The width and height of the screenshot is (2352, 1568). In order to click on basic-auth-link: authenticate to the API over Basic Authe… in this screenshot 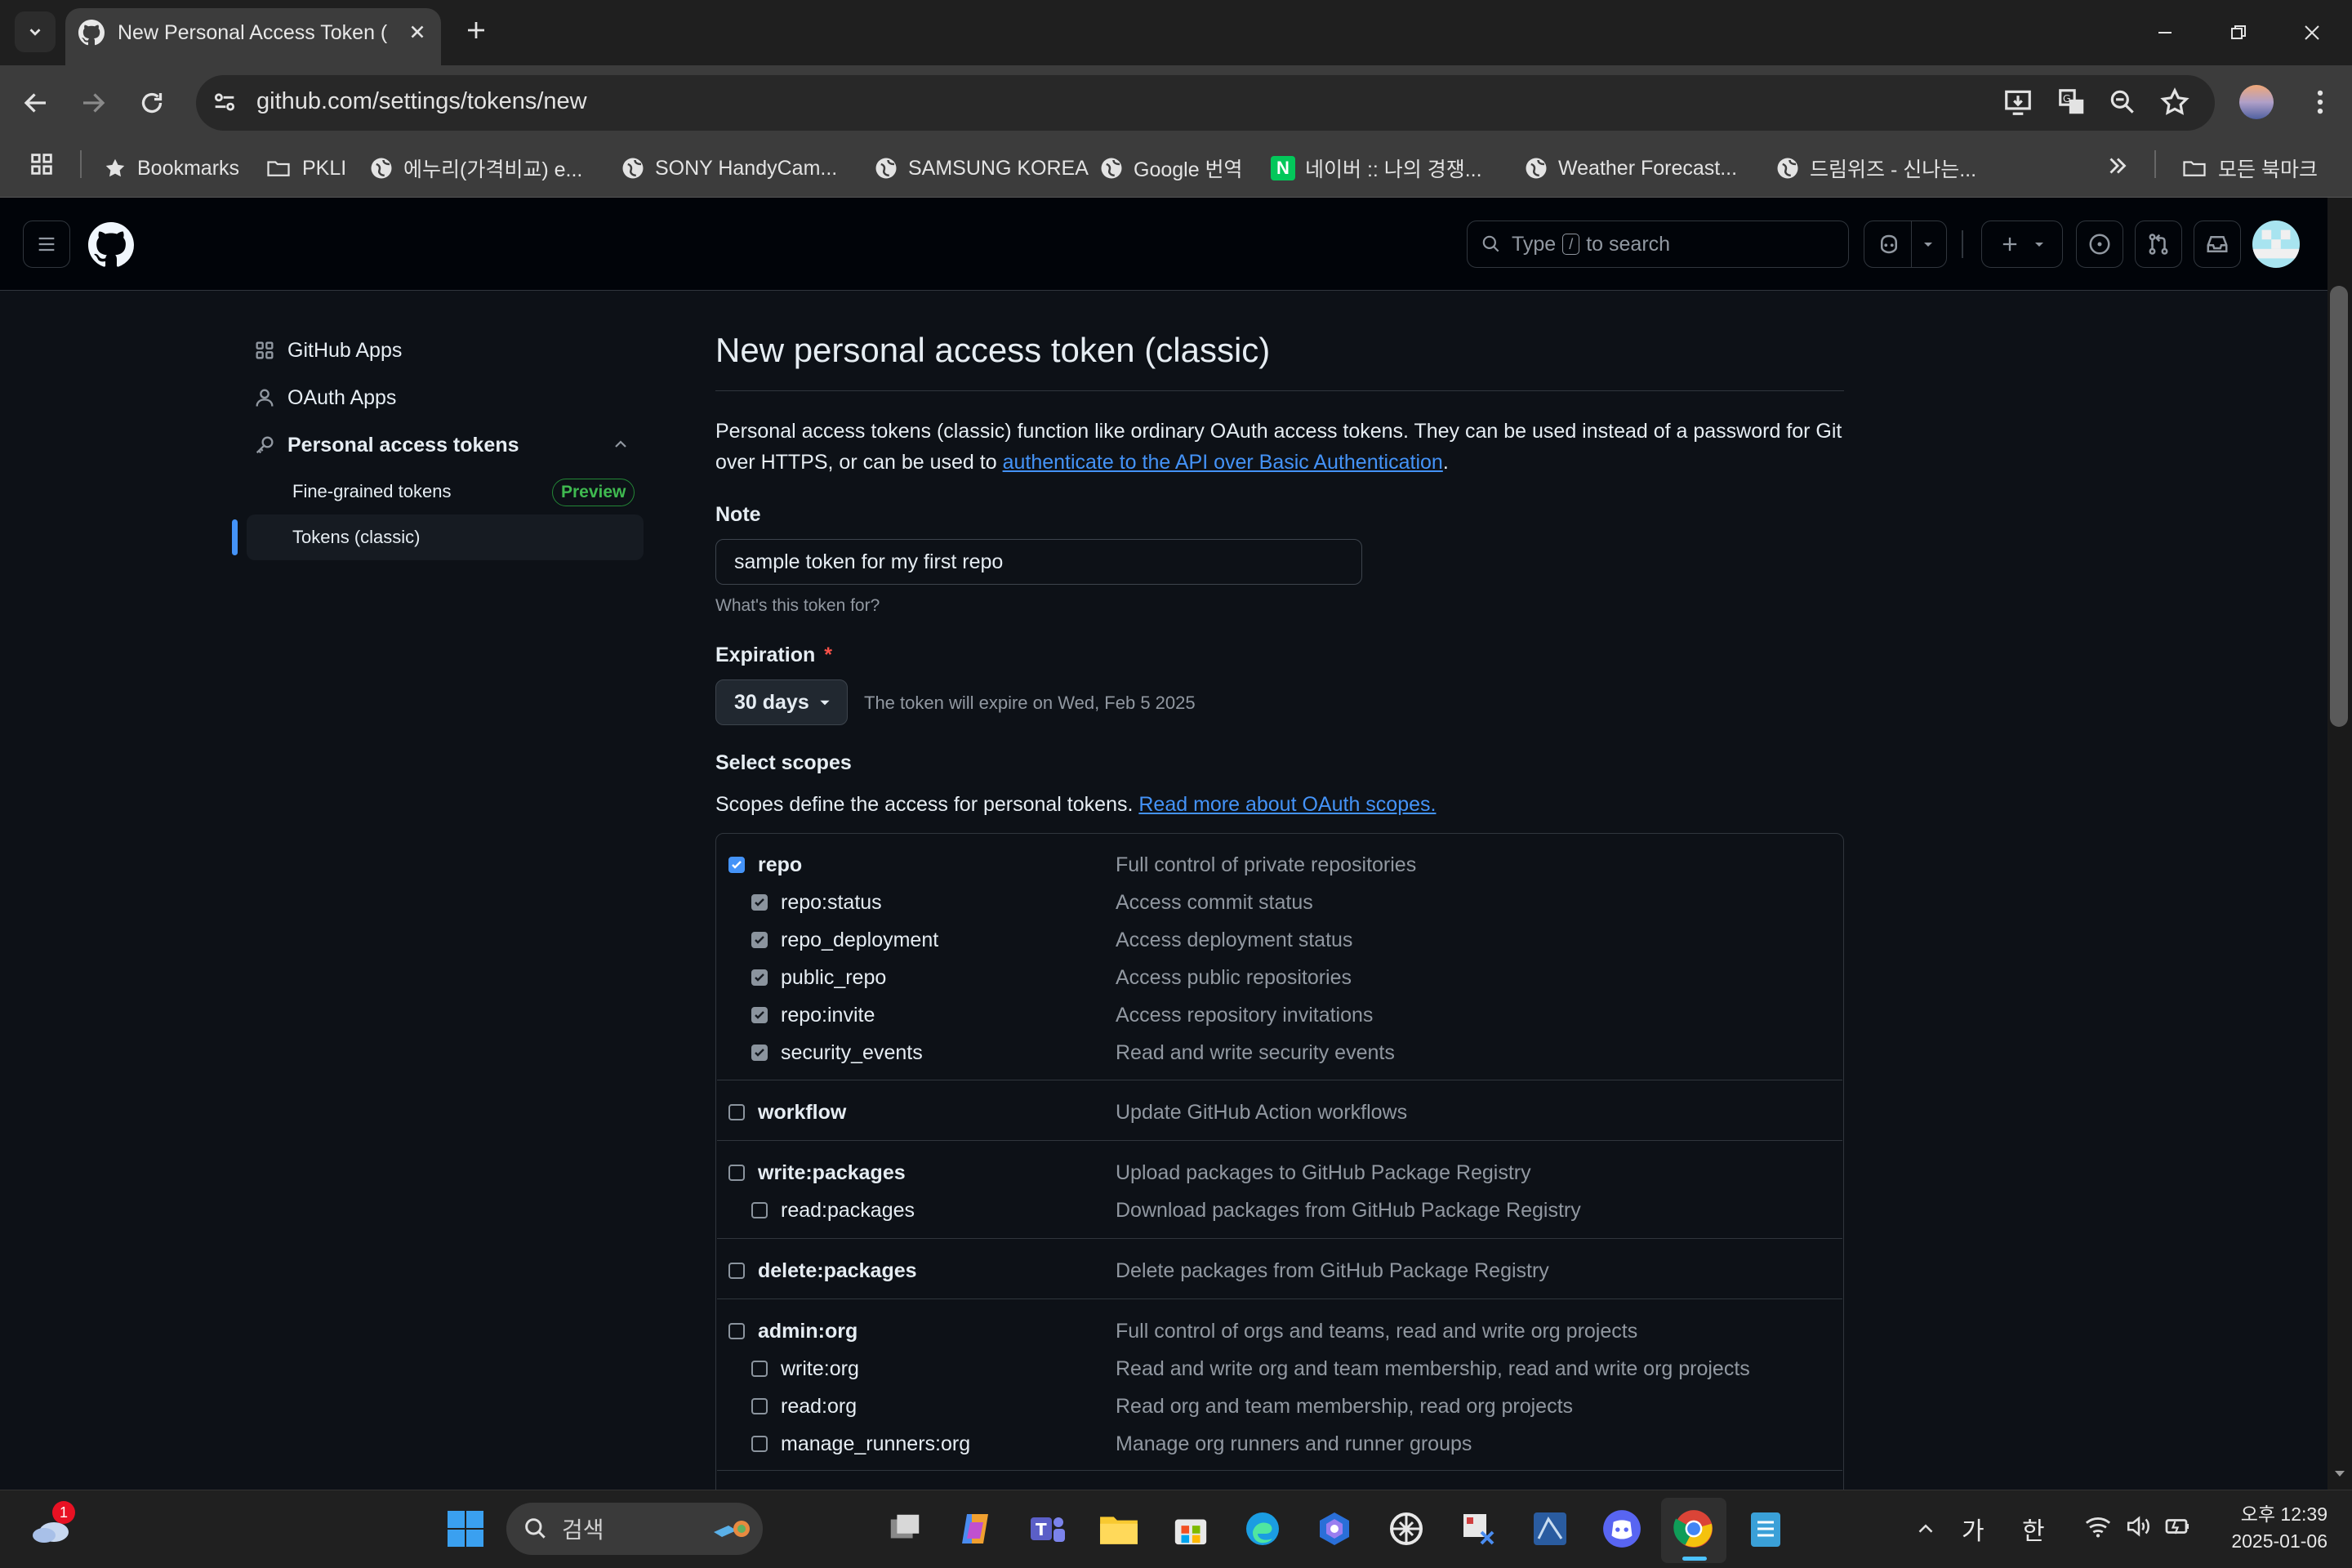, I will do `click(1223, 462)`.